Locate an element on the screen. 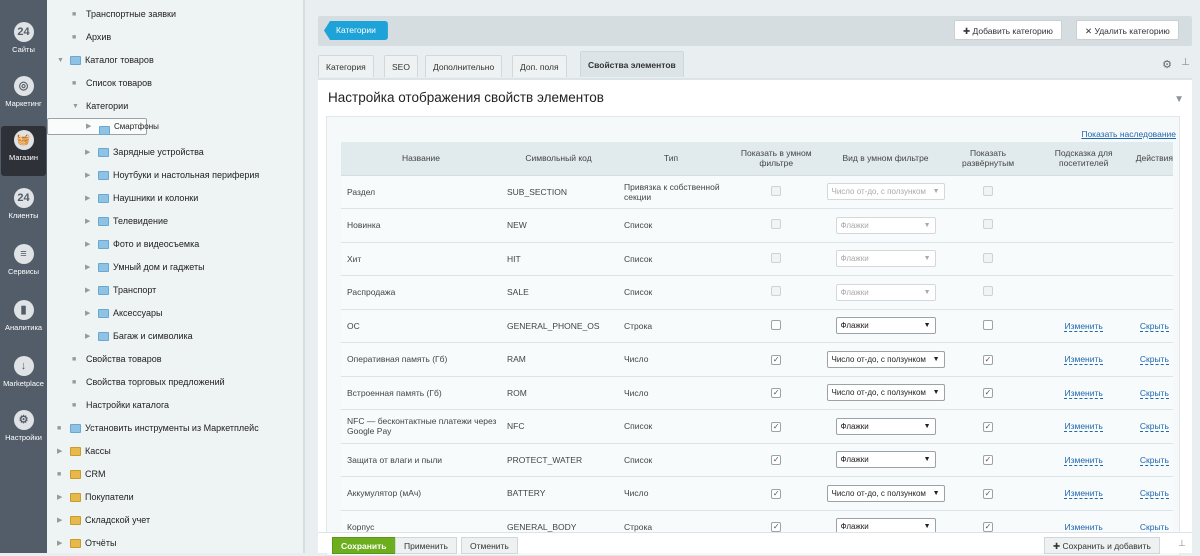 This screenshot has width=1200, height=556. add-category-button: ✚ Добавить категорию is located at coordinates (1008, 30).